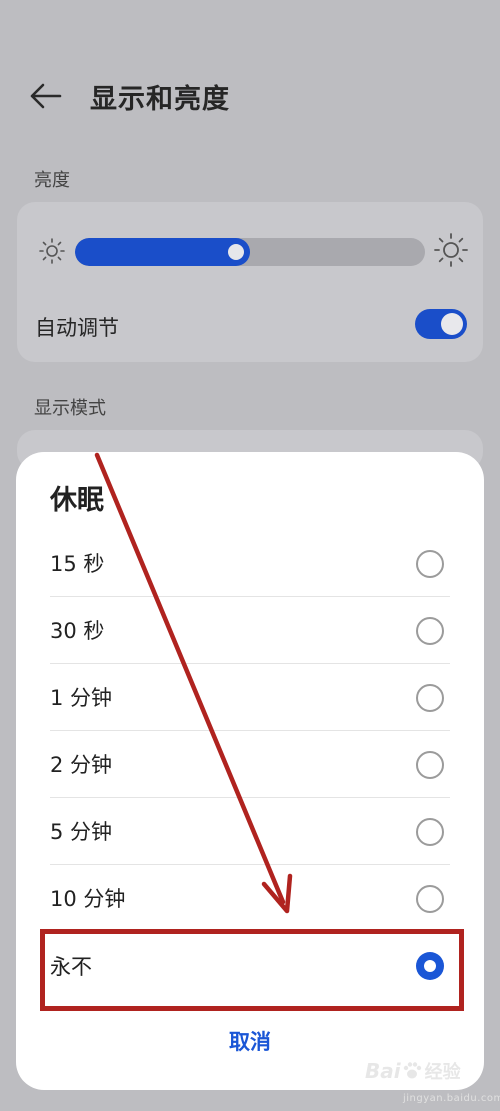  Describe the element at coordinates (250, 697) in the screenshot. I see `sleep-option-1min: 1 分钟` at that location.